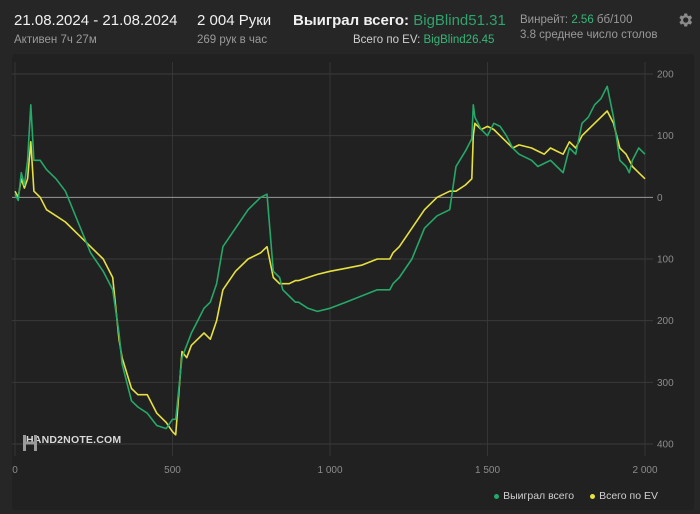 The height and width of the screenshot is (514, 700). I want to click on winrate-label: Винрейт:, so click(544, 20).